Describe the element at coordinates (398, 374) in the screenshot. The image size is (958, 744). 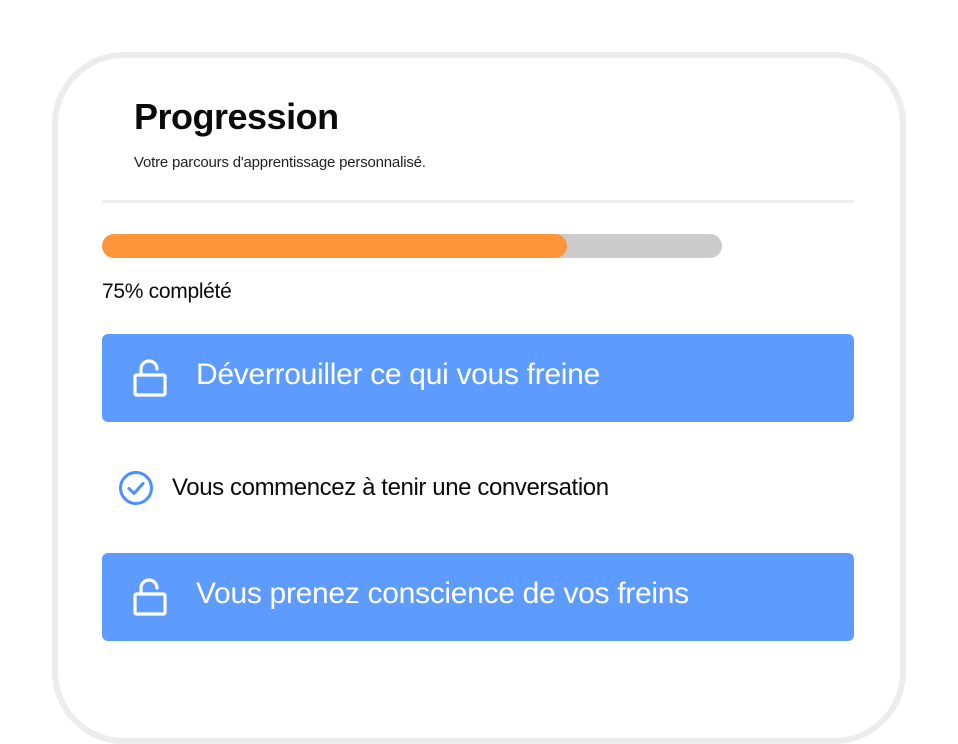
I see `step-label: Déverrouiller ce qui vous freine` at that location.